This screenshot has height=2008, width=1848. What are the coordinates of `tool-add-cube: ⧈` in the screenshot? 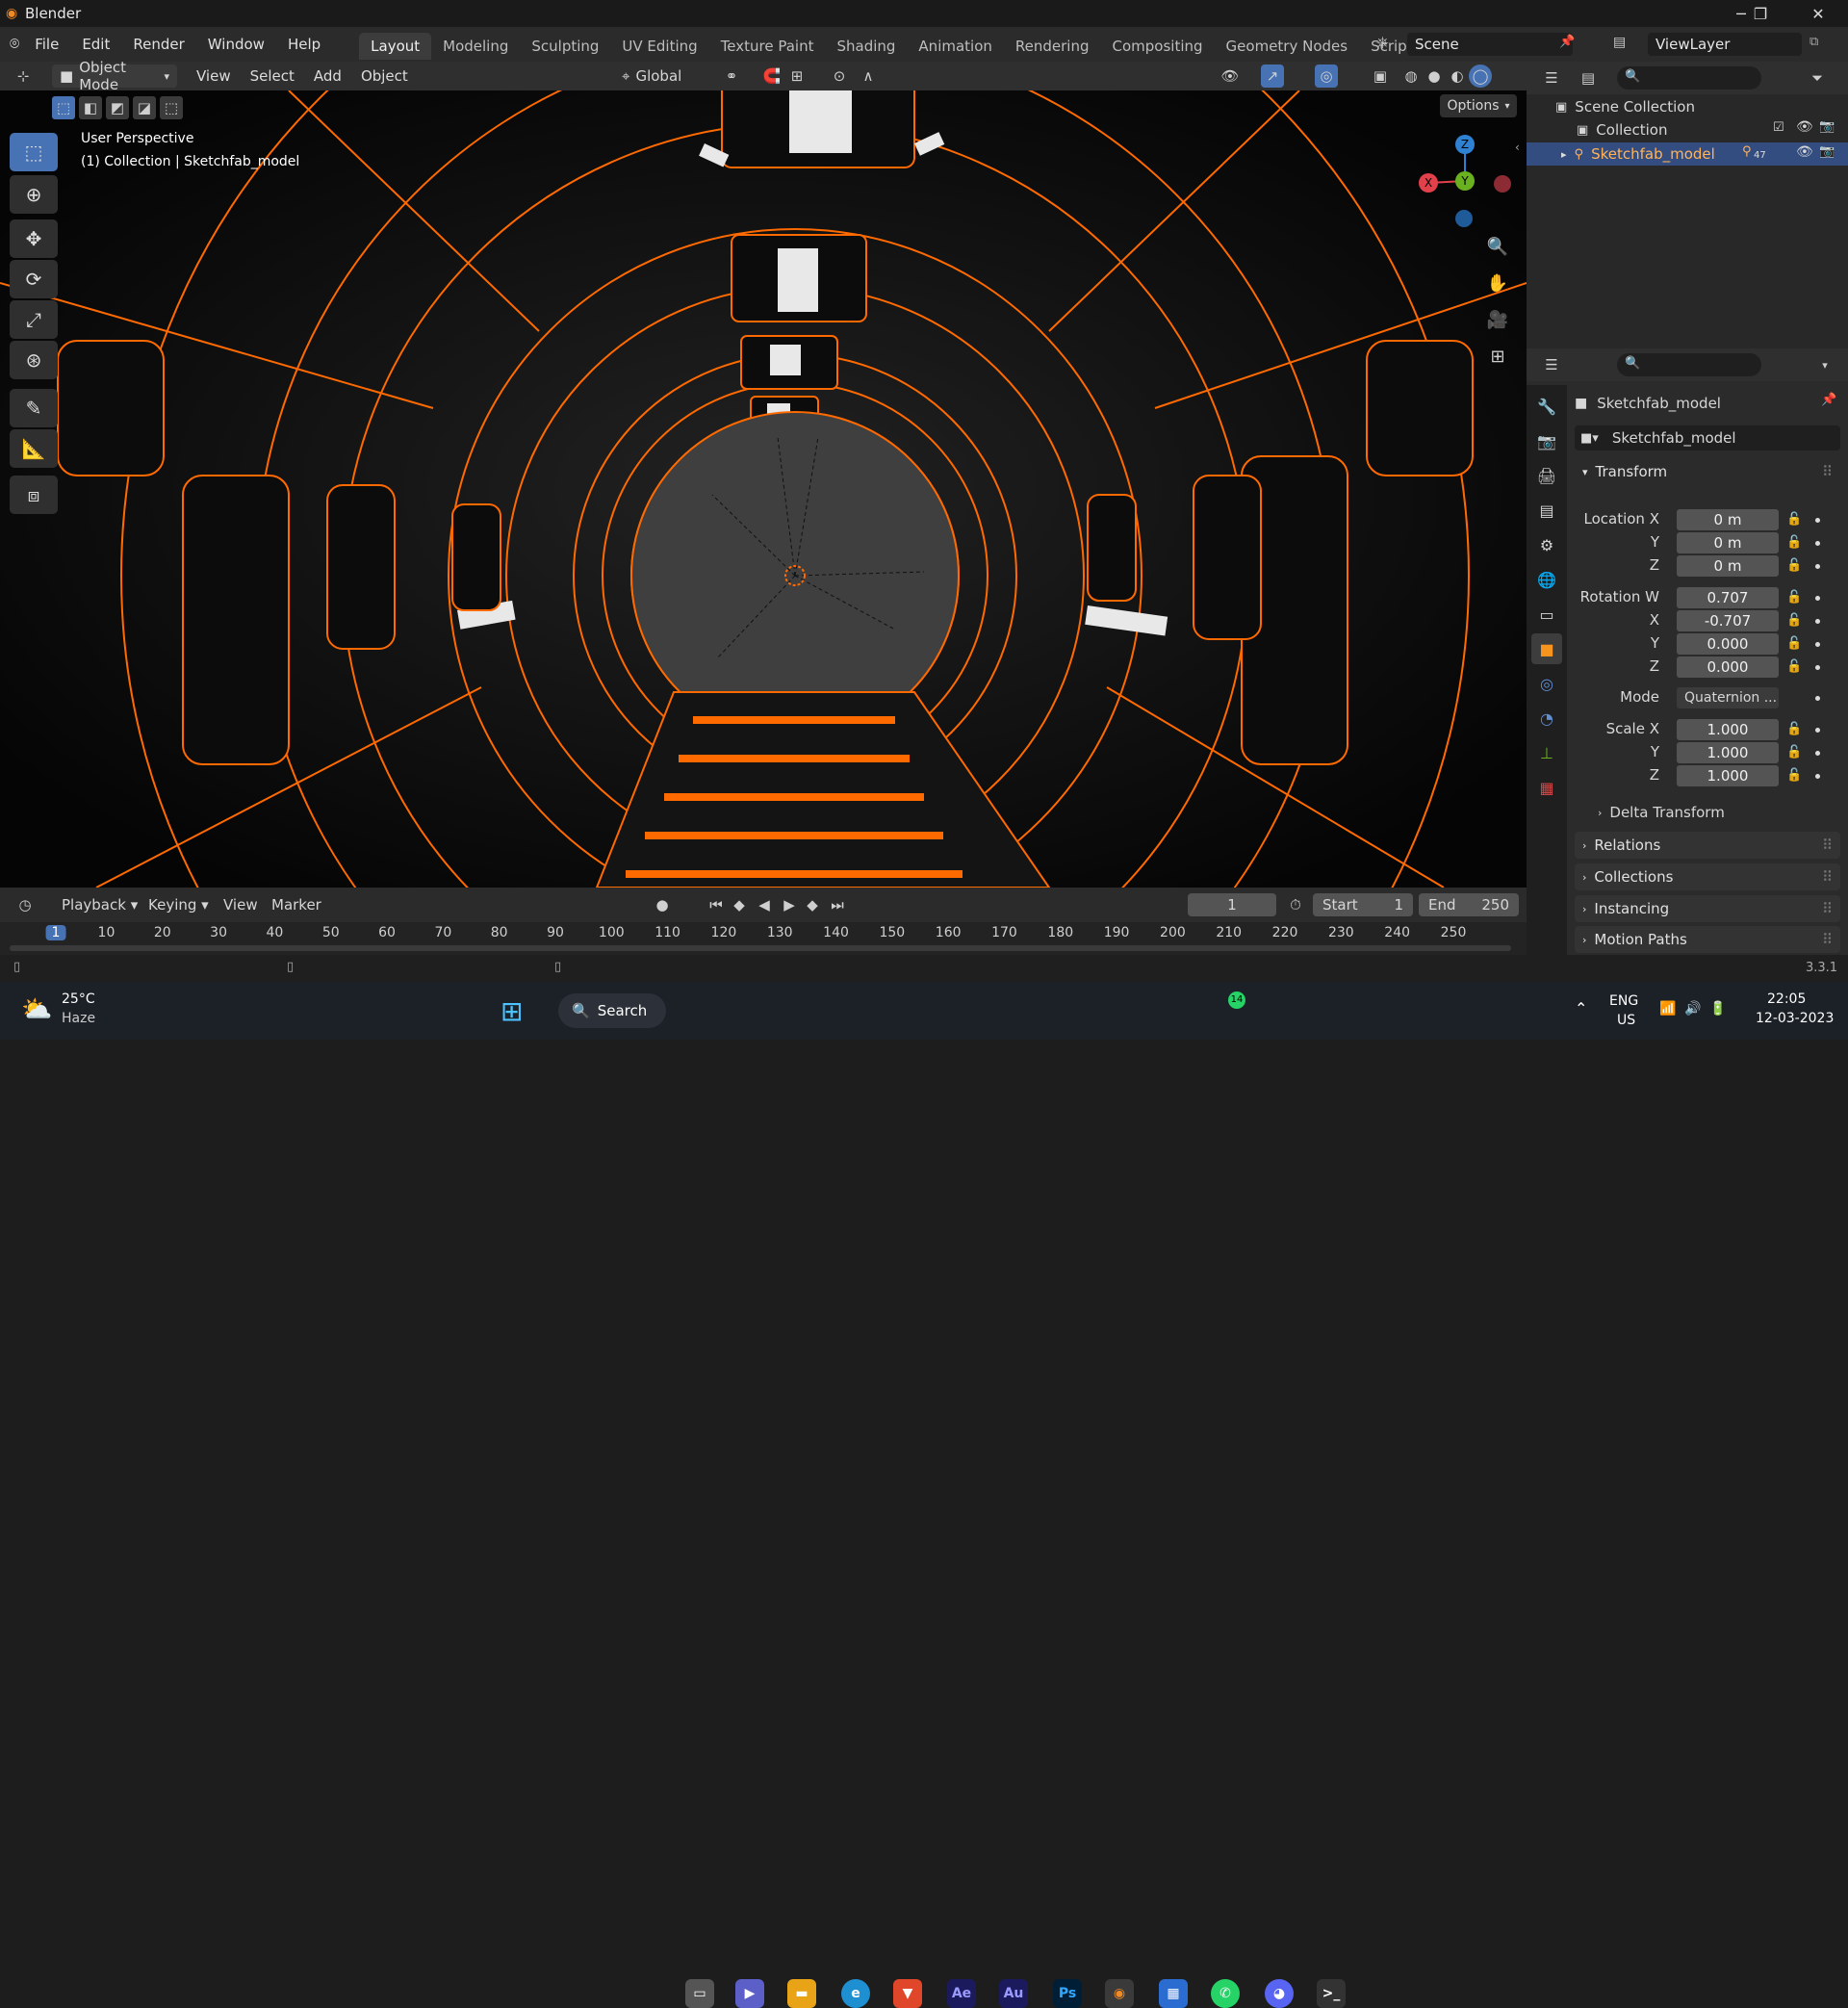 It's located at (34, 495).